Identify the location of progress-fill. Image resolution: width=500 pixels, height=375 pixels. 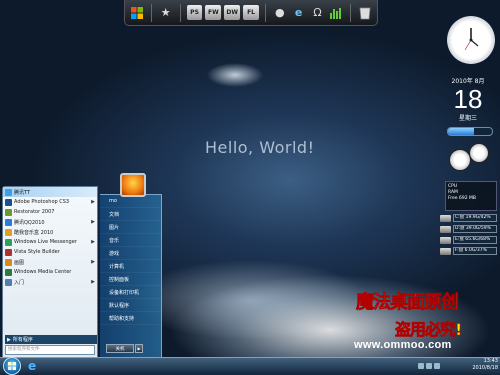
(461, 131).